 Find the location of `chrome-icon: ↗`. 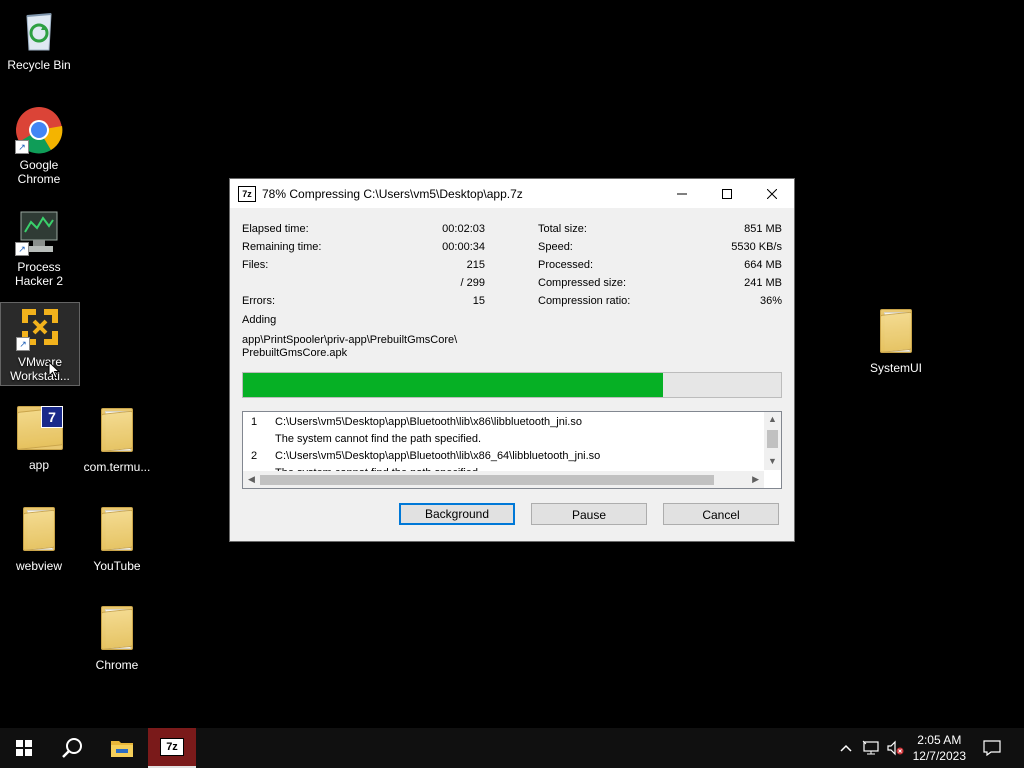

chrome-icon: ↗ is located at coordinates (39, 130).